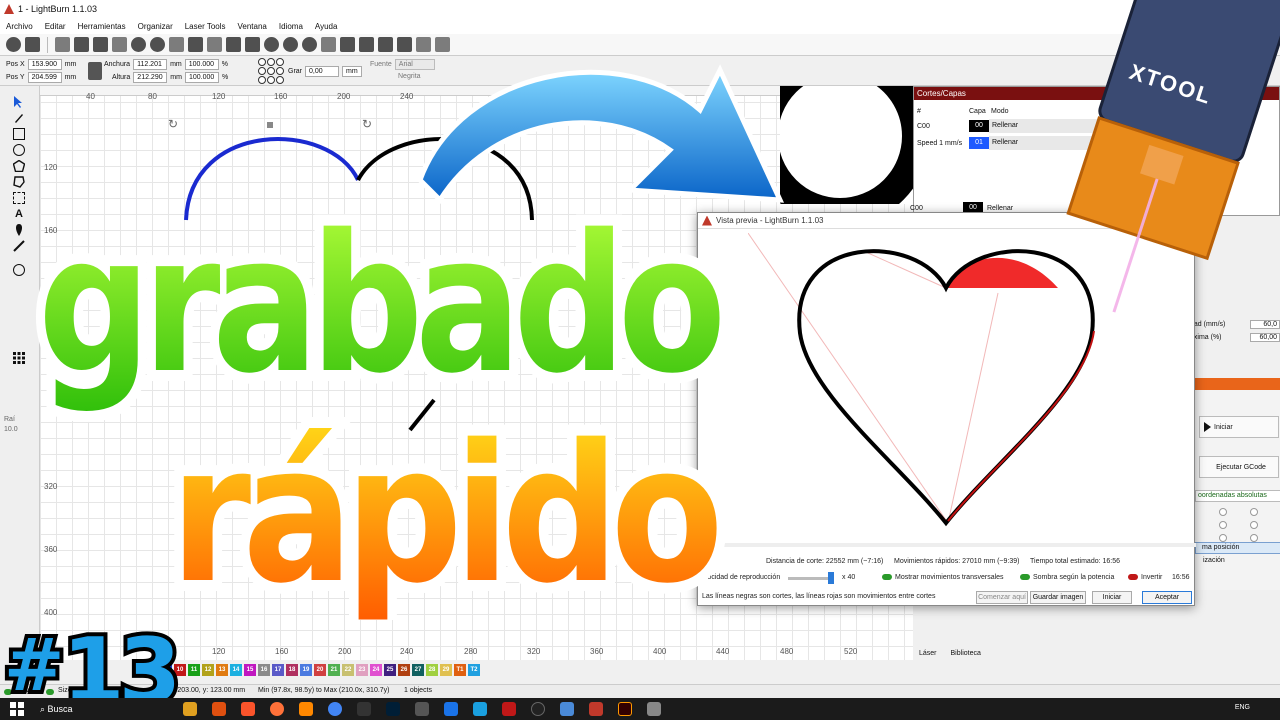  What do you see at coordinates (334, 709) in the screenshot?
I see `chrome-icon` at bounding box center [334, 709].